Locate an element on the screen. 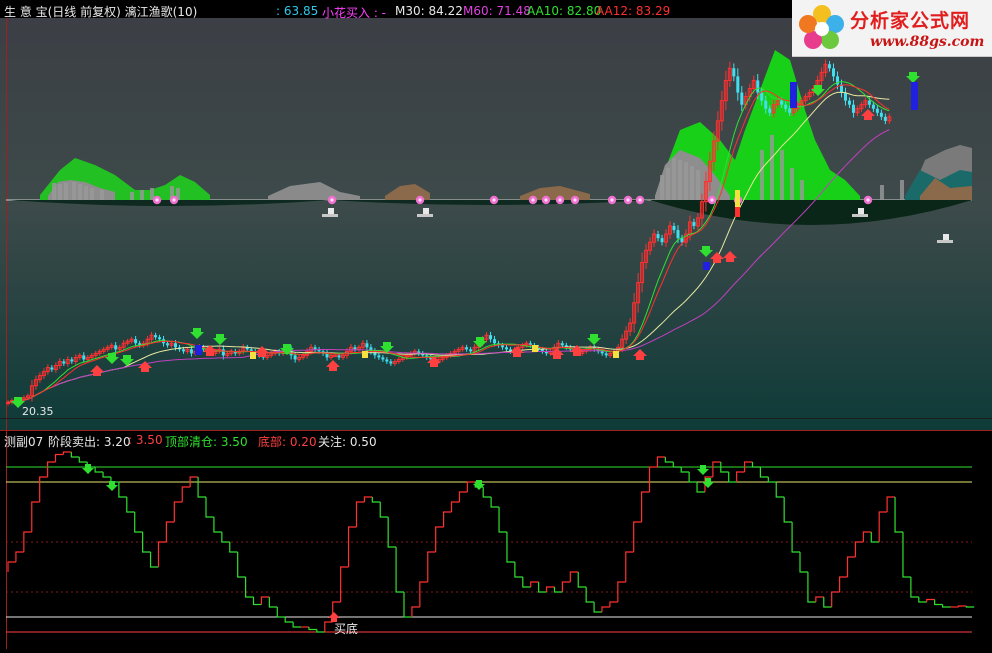 This screenshot has width=992, height=653. logo-title: 分析家公式网 is located at coordinates (910, 21).